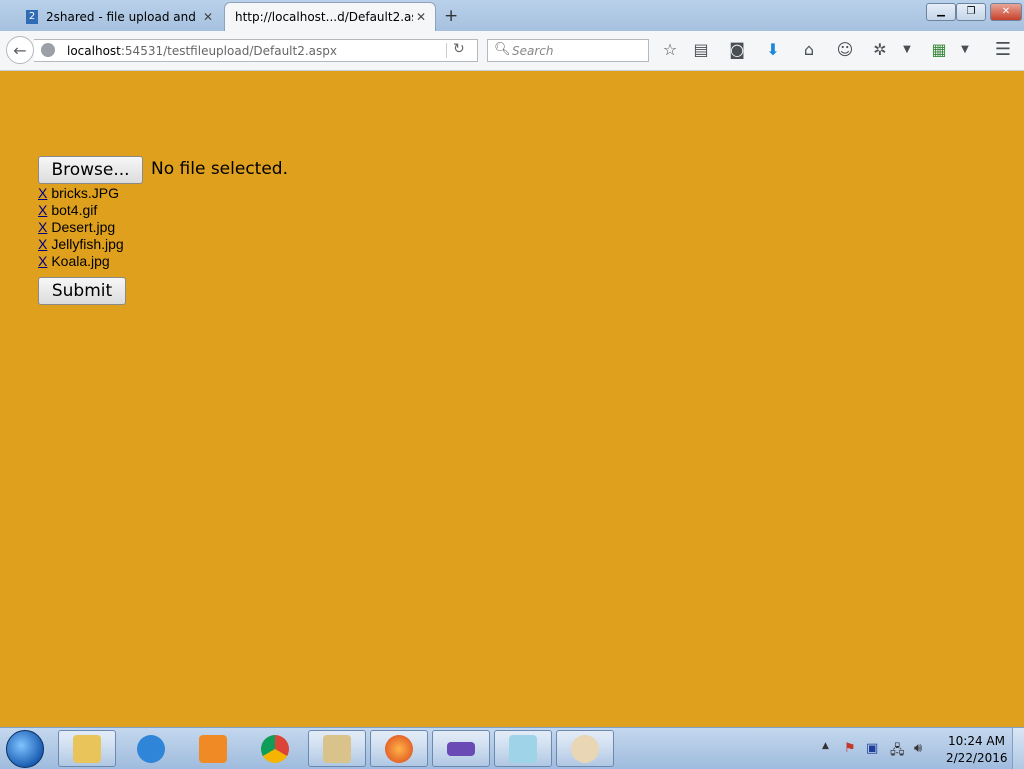 This screenshot has width=1024, height=769. What do you see at coordinates (737, 50) in the screenshot?
I see `pocket-icon: ◙` at bounding box center [737, 50].